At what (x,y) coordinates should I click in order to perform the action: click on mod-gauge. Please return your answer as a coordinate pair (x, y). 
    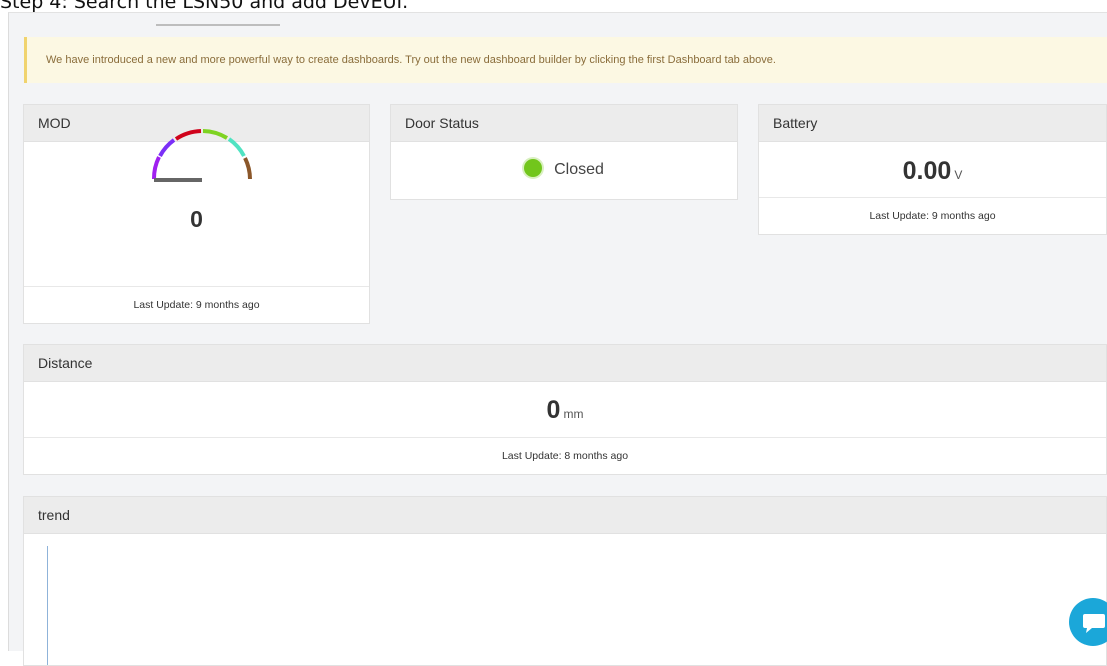
    Looking at the image, I should click on (201, 155).